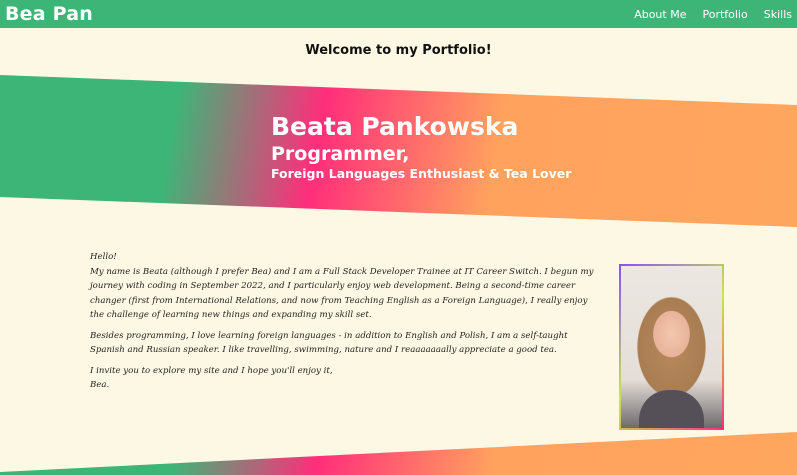  I want to click on hero-title: Programmer,, so click(340, 154).